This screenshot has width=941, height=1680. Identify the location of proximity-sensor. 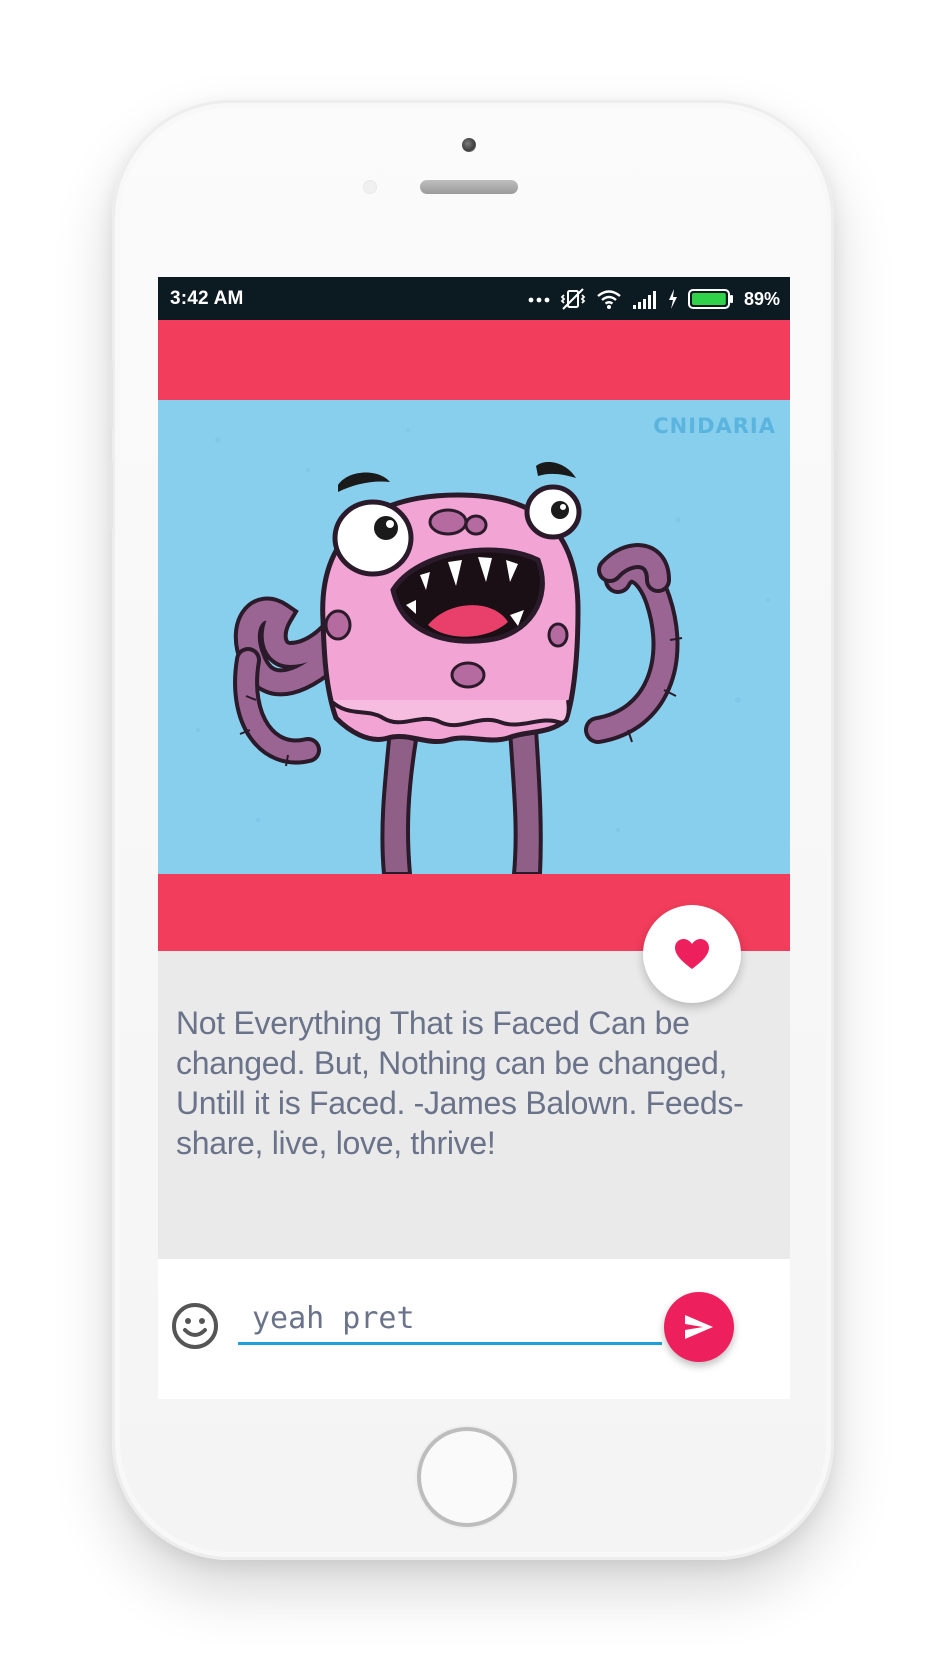
(370, 187).